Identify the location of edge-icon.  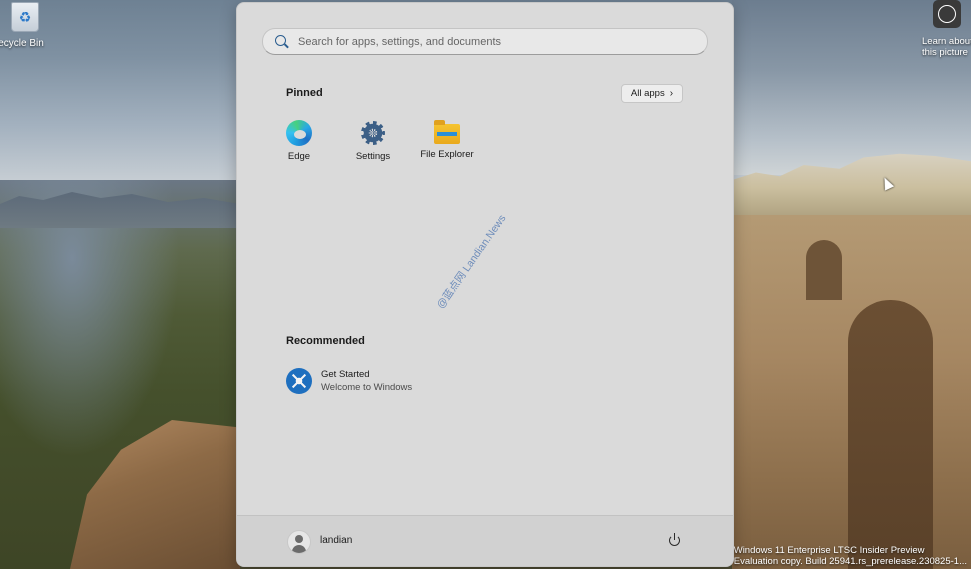
(299, 133).